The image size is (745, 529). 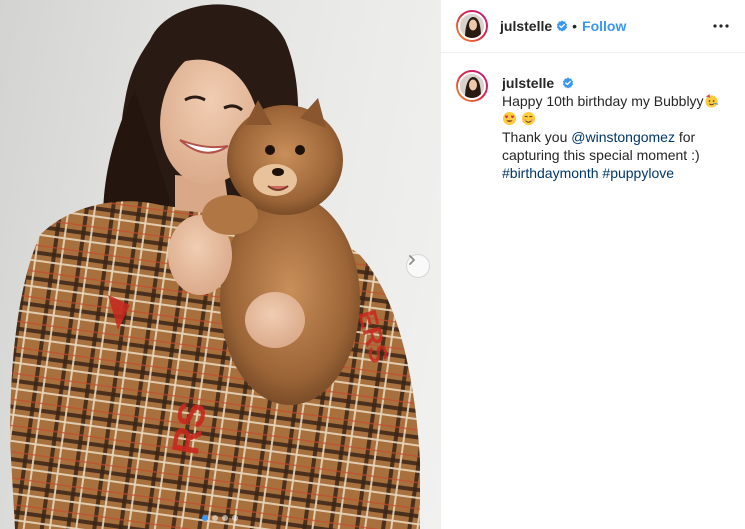 I want to click on avatar, so click(x=472, y=26).